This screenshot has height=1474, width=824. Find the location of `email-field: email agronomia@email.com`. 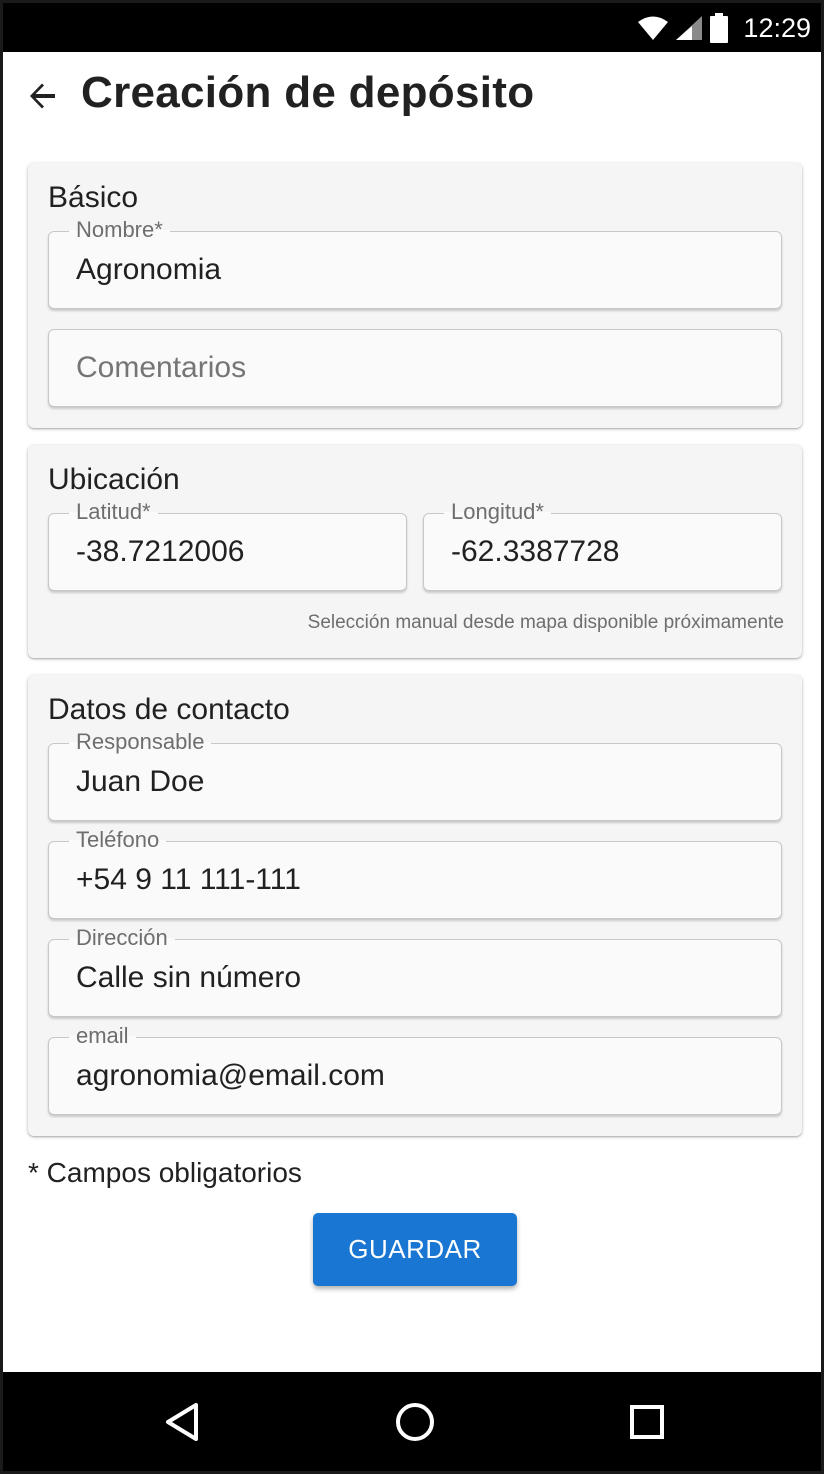

email-field: email agronomia@email.com is located at coordinates (415, 1069).